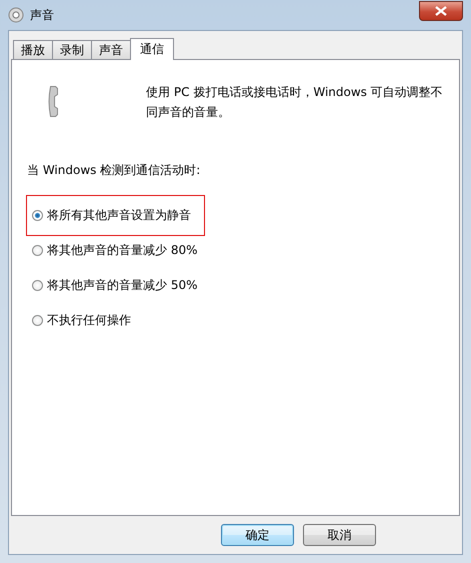  I want to click on dialog-button: 确定, so click(257, 535).